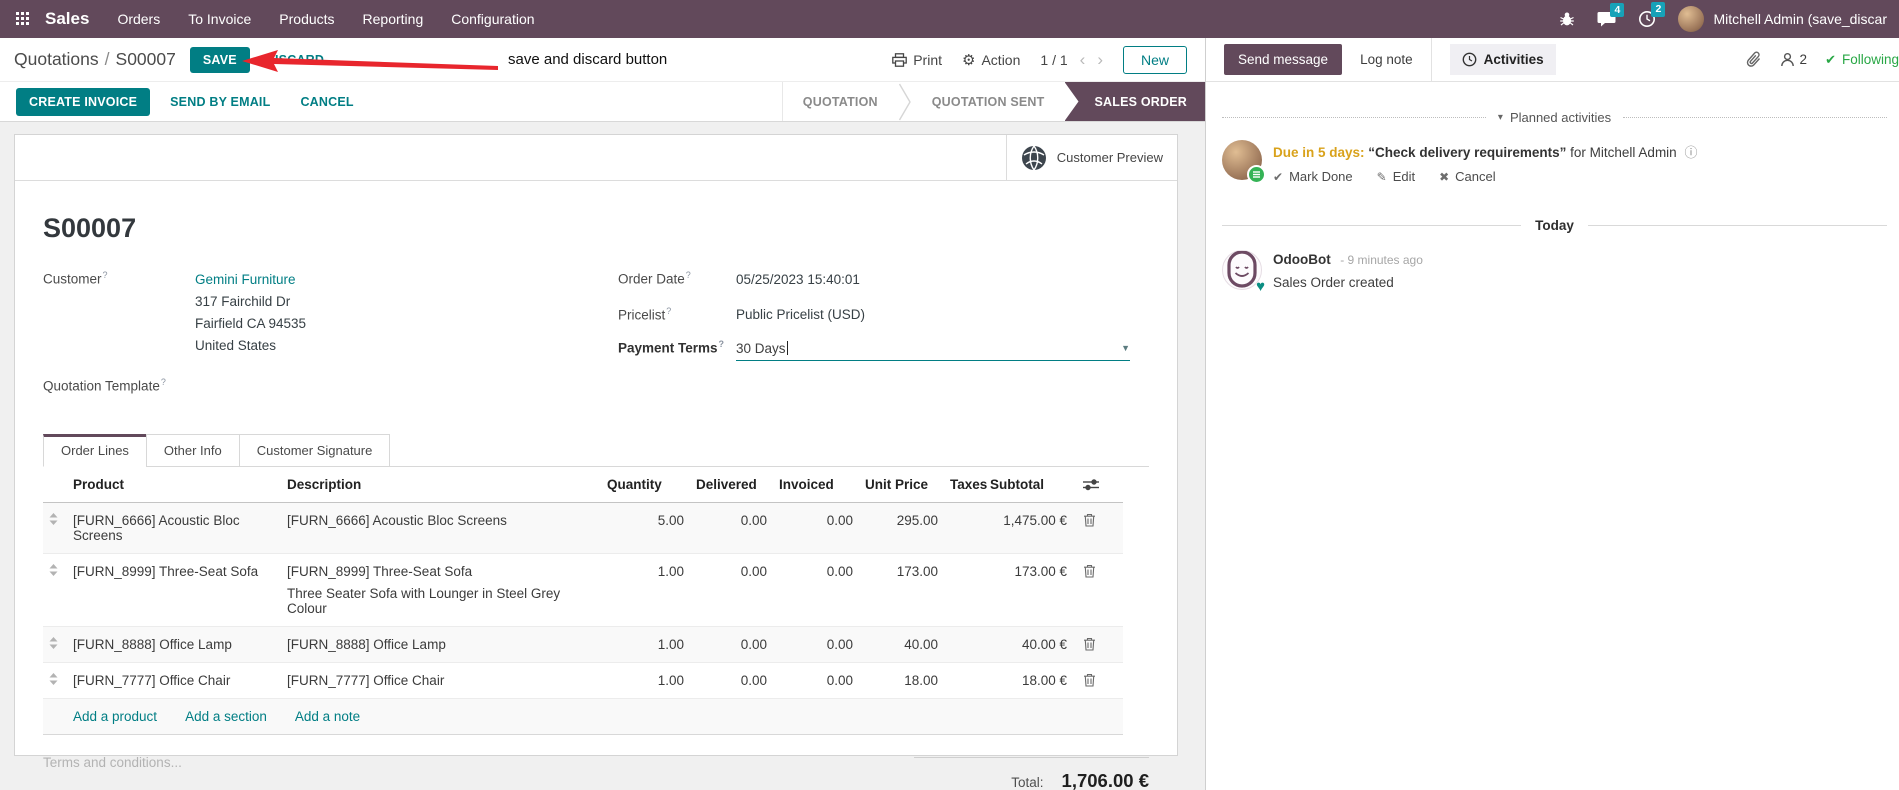 The height and width of the screenshot is (790, 1899). Describe the element at coordinates (933, 351) in the screenshot. I see `payment-terms-input: 30 Days ▼` at that location.